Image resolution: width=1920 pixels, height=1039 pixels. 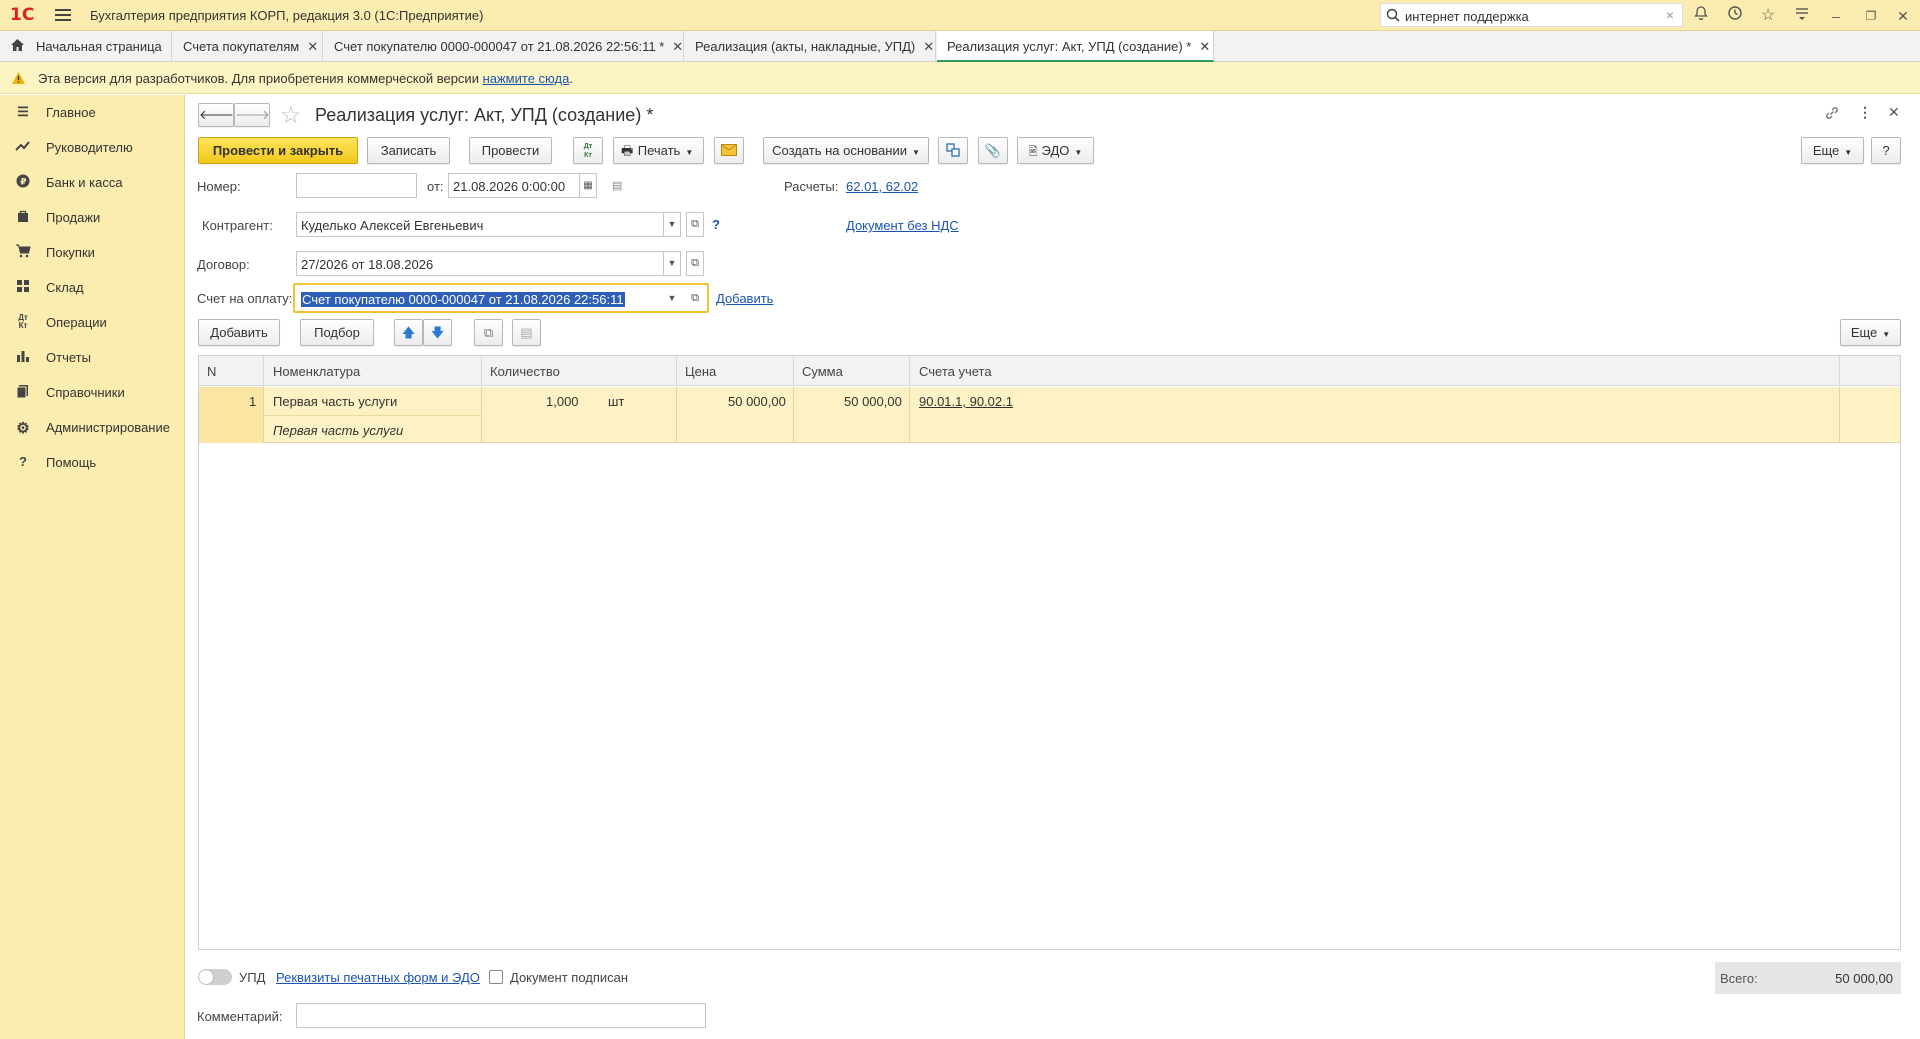 I want to click on history-icon, so click(x=1735, y=16).